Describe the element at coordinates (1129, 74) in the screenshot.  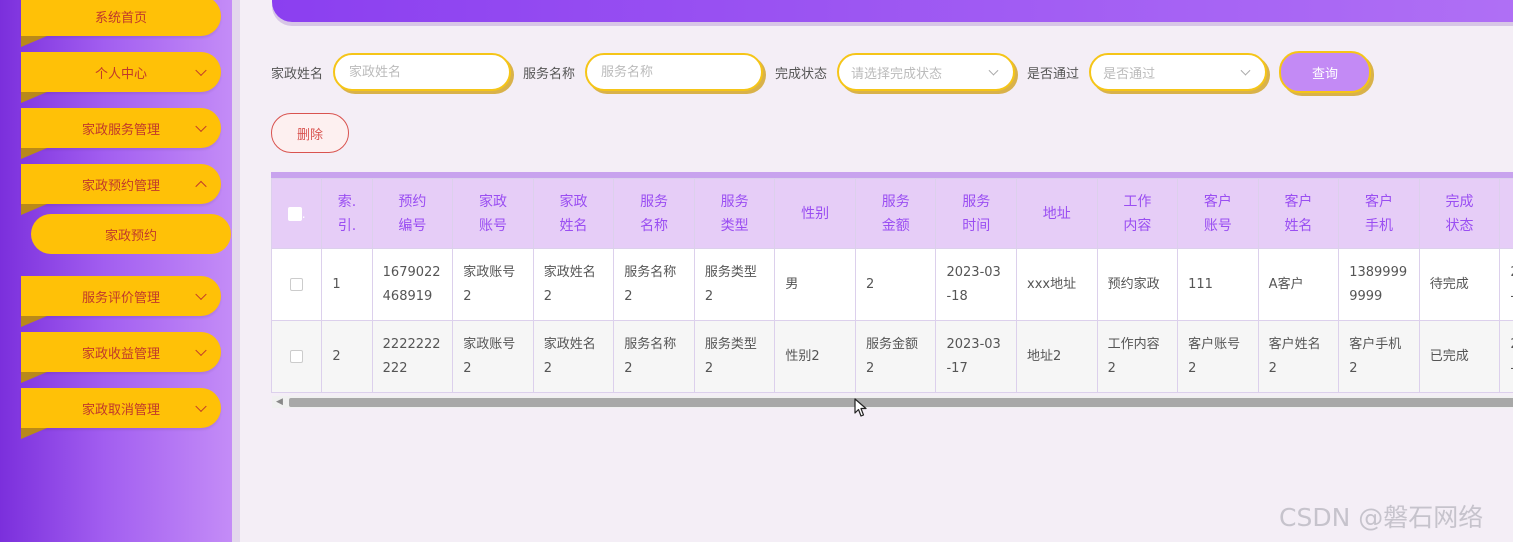
I see `select-placeholder: 是否通过` at that location.